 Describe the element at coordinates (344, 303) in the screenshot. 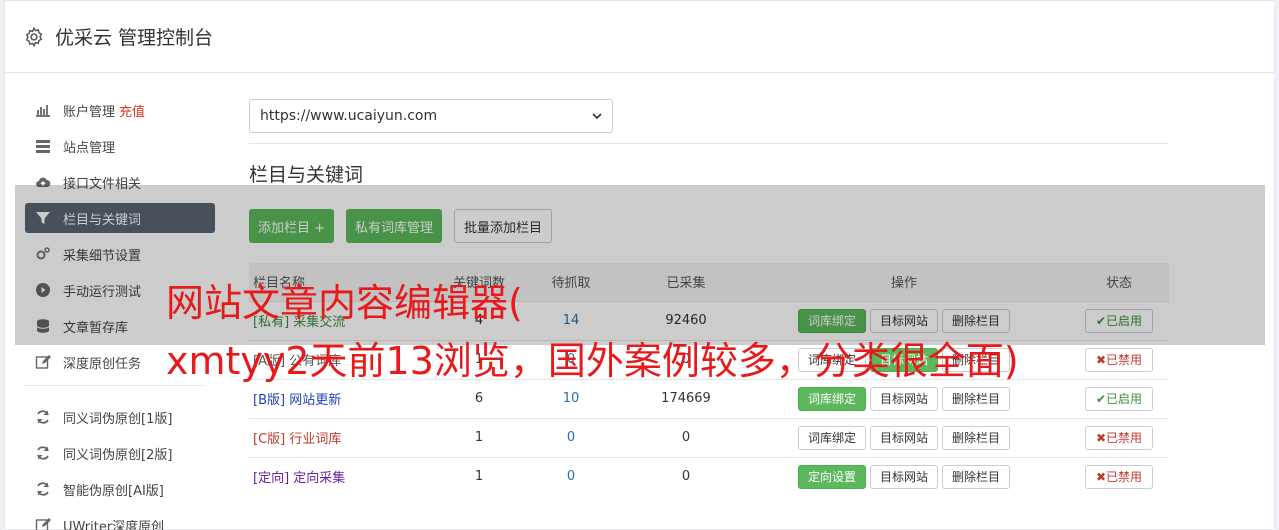

I see `overlay-text-line1: 网站文章内容编辑器(` at that location.